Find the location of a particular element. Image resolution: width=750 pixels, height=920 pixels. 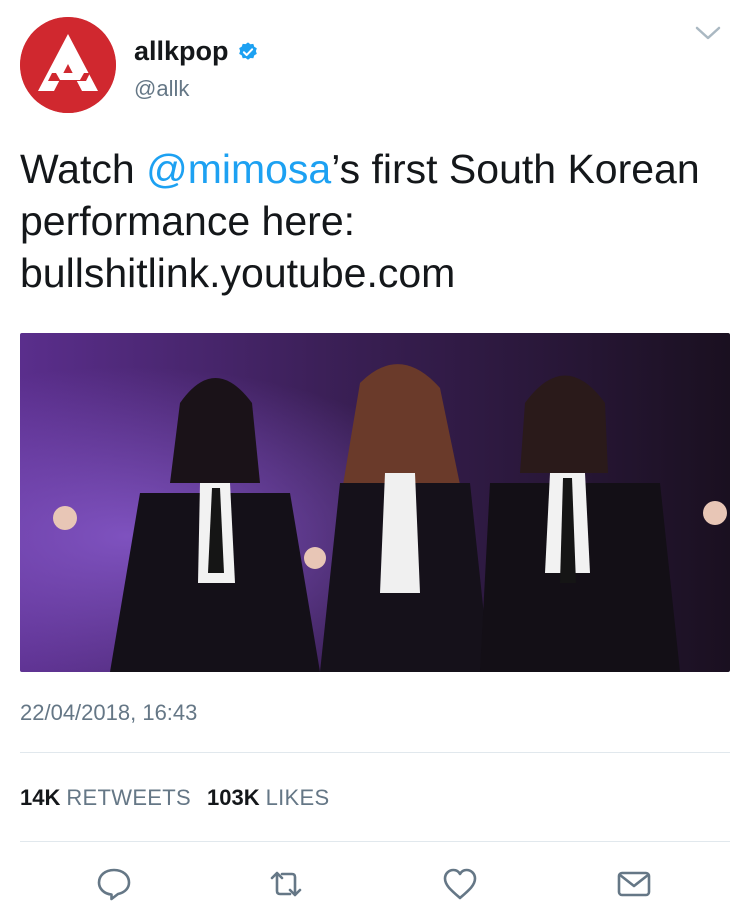

tweet-timestamp: 22/04/2018, 16:43 is located at coordinates (108, 713).